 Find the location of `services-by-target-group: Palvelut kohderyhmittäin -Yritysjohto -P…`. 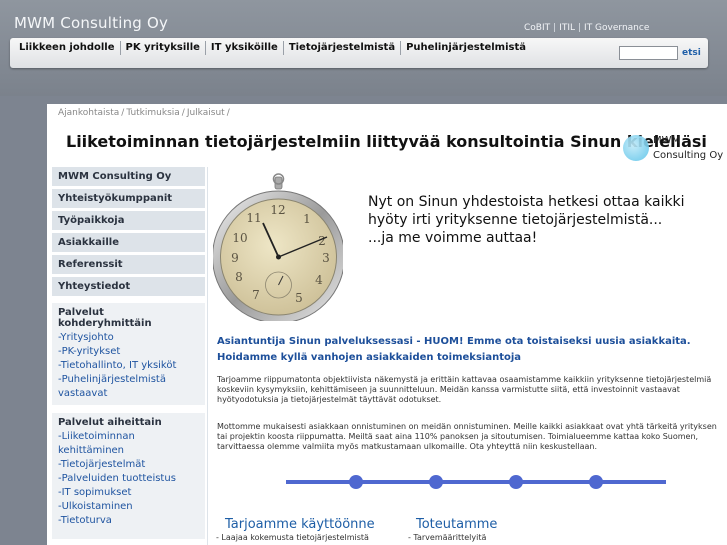

services-by-target-group: Palvelut kohderyhmittäin -Yritysjohto -P… is located at coordinates (128, 354).